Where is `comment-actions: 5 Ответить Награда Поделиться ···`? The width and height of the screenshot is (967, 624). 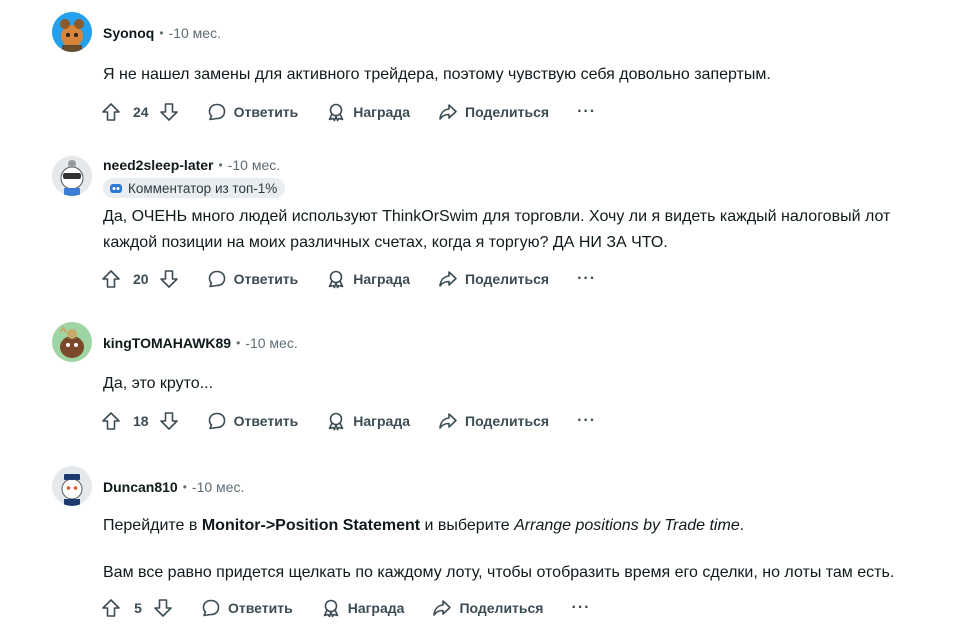 comment-actions: 5 Ответить Награда Поделиться ··· is located at coordinates (345, 608).